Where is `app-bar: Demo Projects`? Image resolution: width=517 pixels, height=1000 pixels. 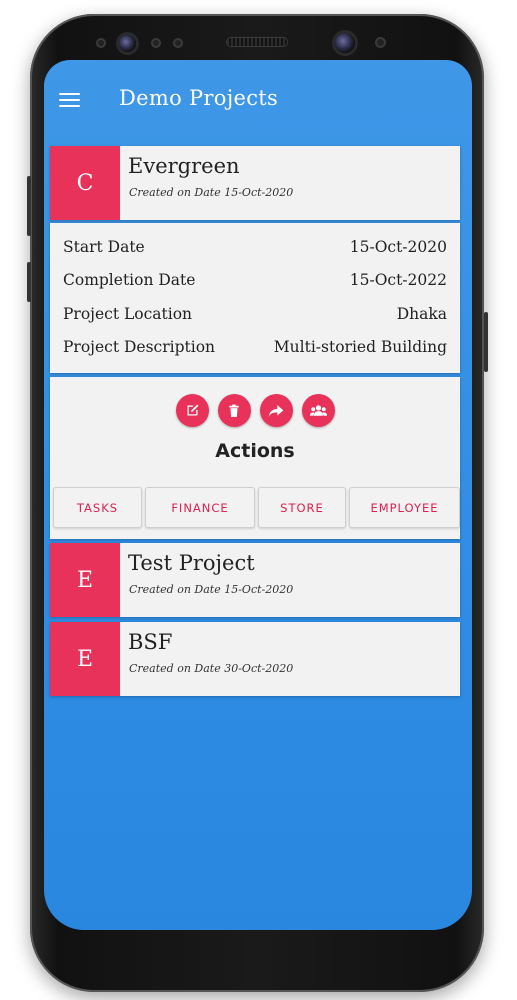
app-bar: Demo Projects is located at coordinates (258, 100).